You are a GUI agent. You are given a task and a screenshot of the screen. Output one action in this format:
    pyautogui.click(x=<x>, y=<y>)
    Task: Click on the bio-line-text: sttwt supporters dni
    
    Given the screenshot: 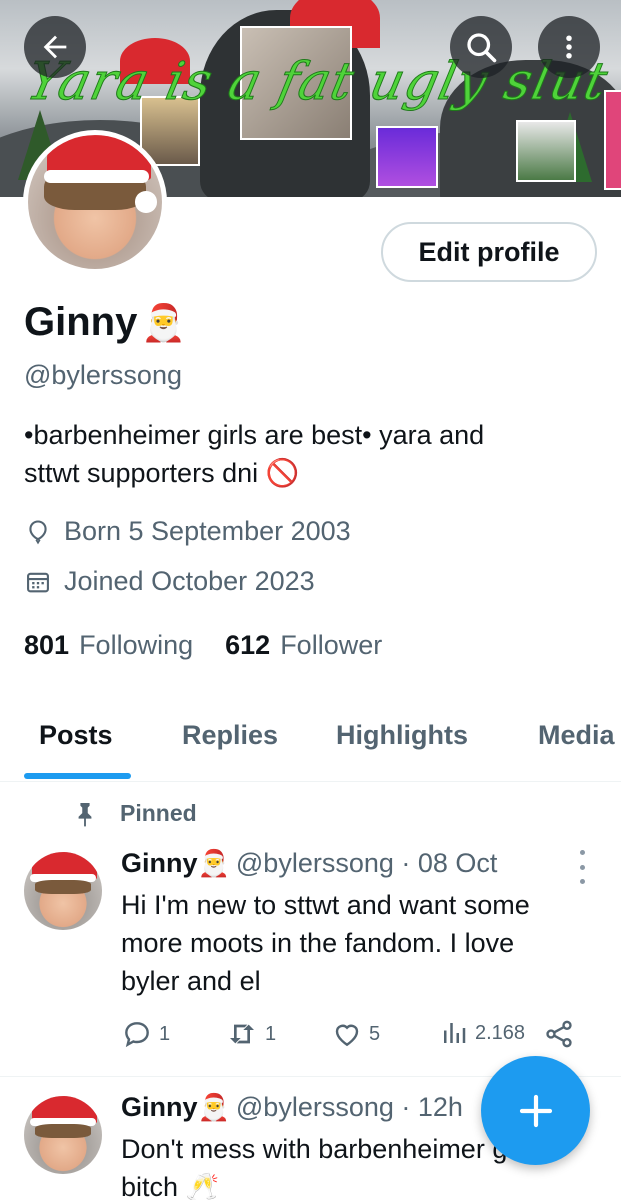 What is the action you would take?
    pyautogui.click(x=141, y=473)
    